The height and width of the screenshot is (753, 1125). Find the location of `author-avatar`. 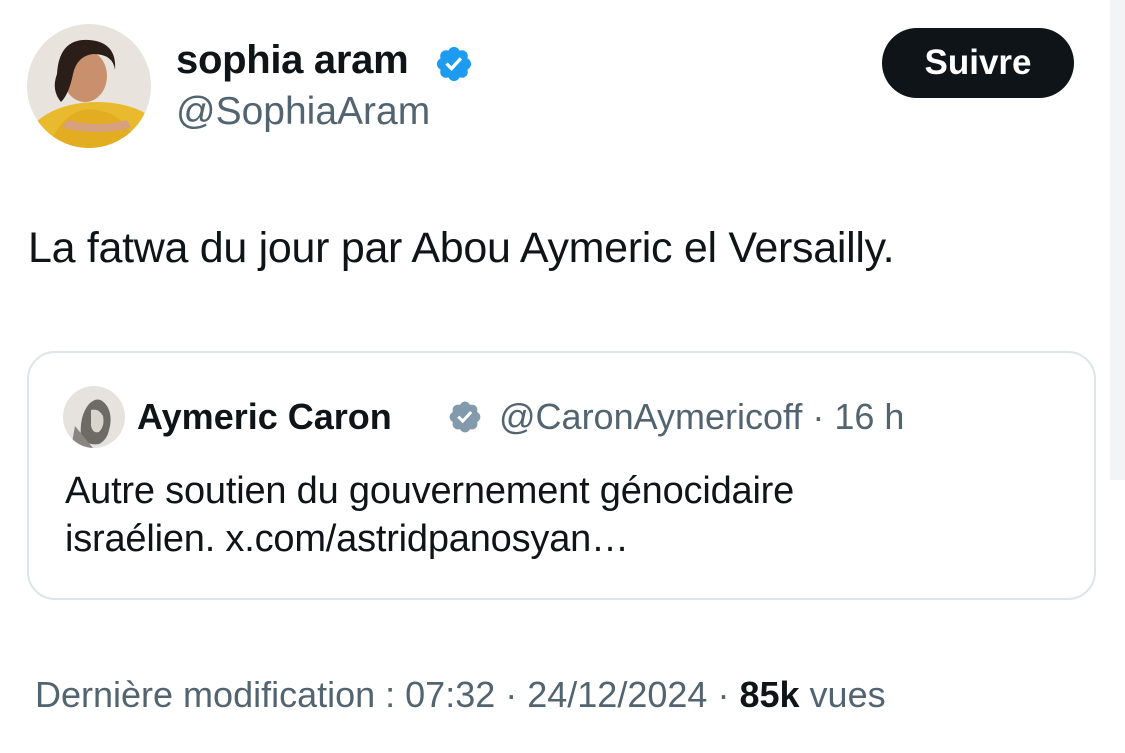

author-avatar is located at coordinates (89, 86).